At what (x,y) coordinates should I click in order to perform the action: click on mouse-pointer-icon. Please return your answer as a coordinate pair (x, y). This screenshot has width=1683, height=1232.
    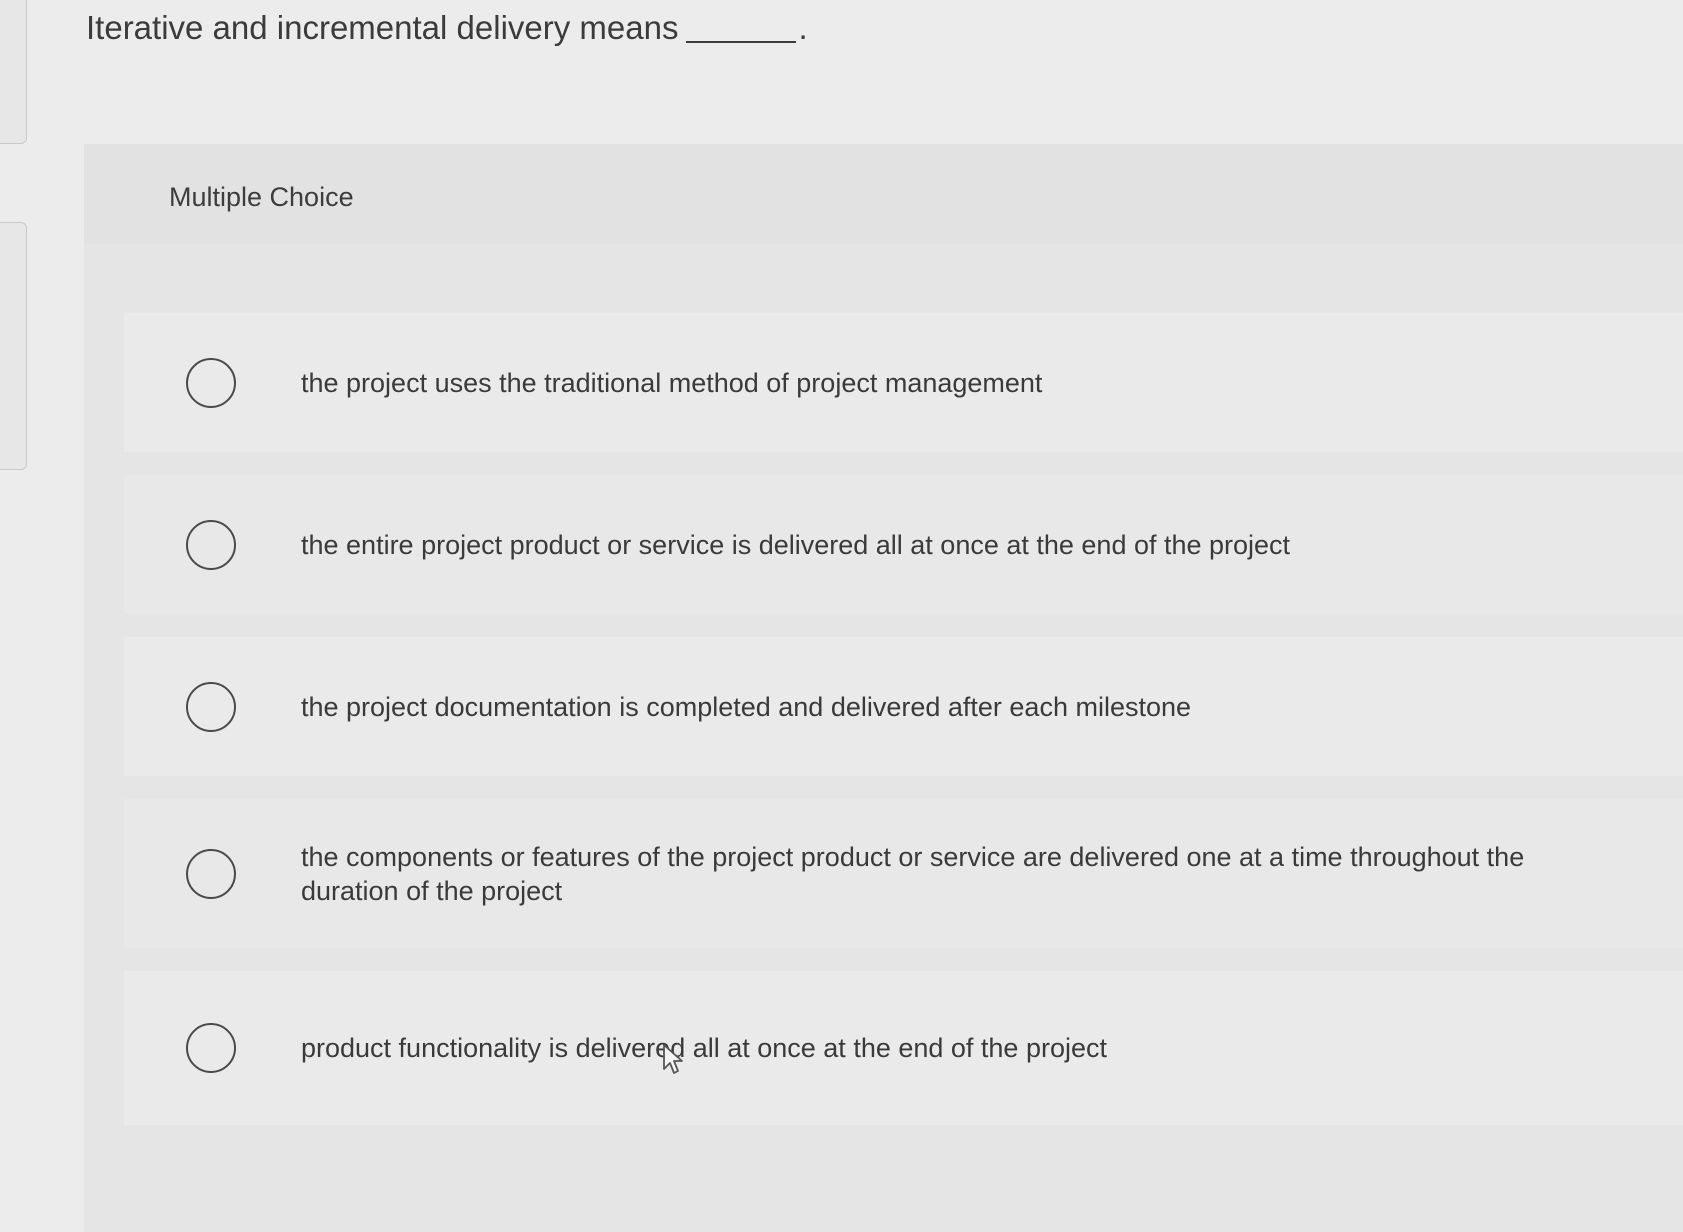
    Looking at the image, I should click on (673, 1059).